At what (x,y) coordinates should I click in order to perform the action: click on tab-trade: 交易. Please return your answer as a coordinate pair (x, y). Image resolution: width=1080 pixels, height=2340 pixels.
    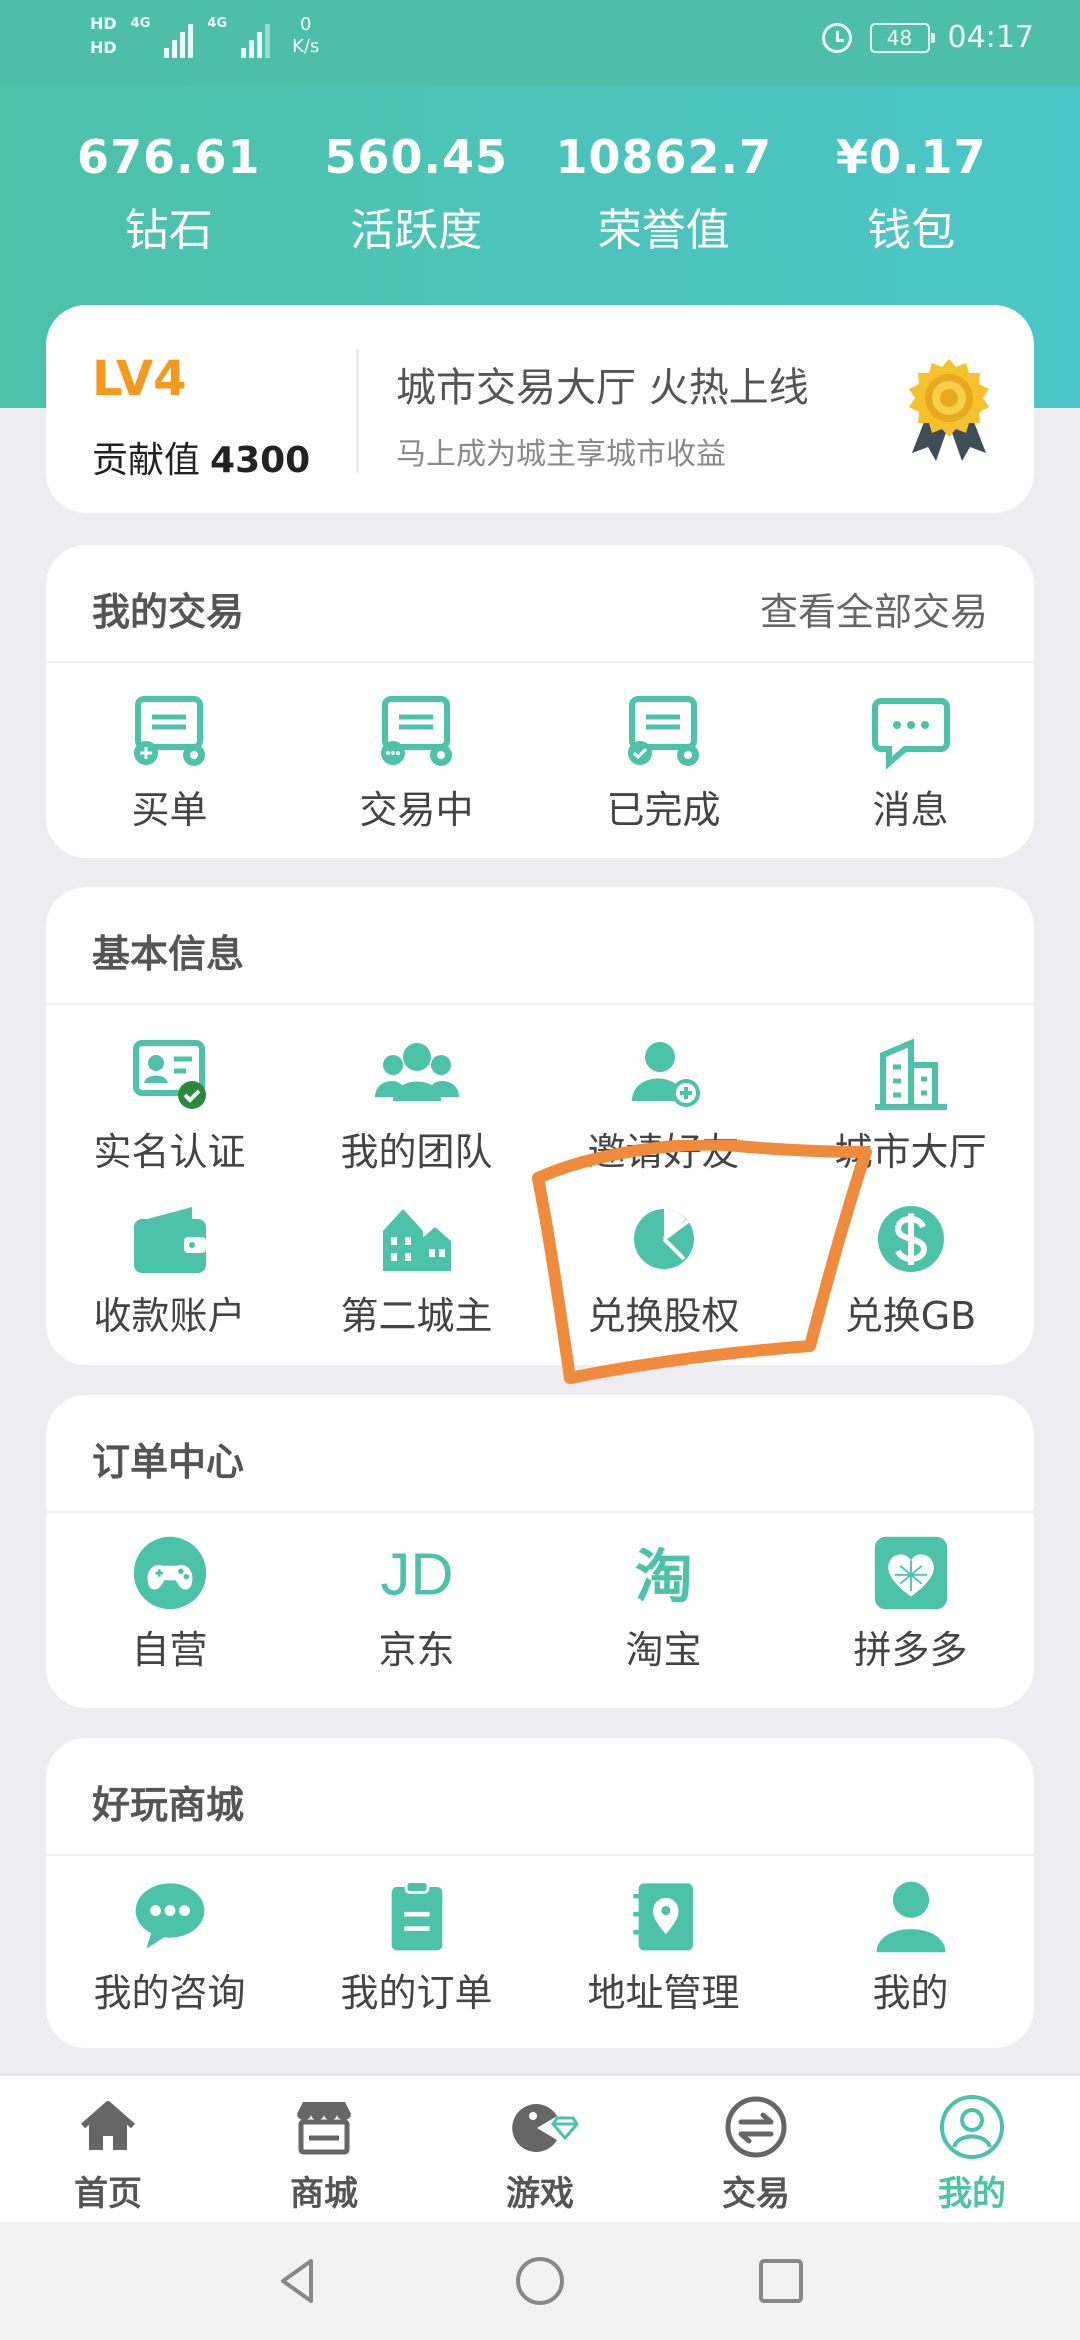
    Looking at the image, I should click on (756, 2149).